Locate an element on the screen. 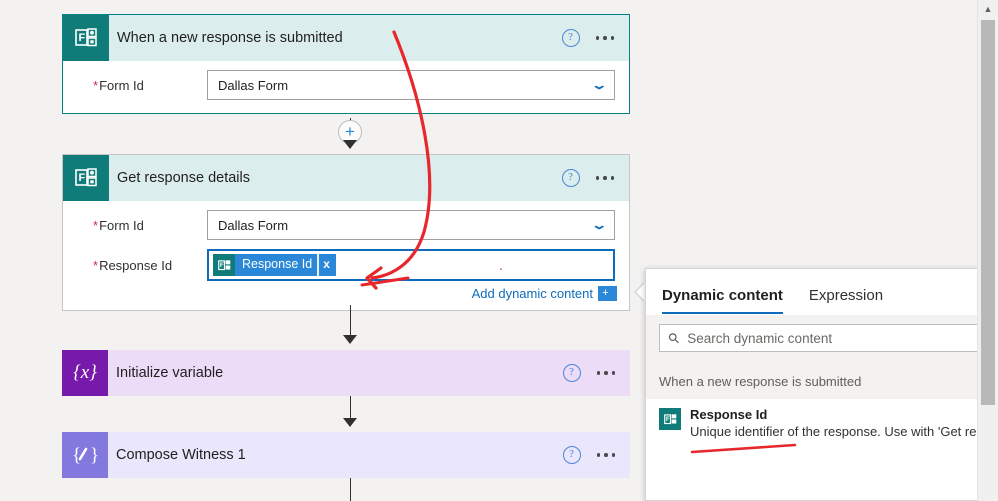 The height and width of the screenshot is (501, 998). card-title: When a new response is submitted is located at coordinates (230, 38).